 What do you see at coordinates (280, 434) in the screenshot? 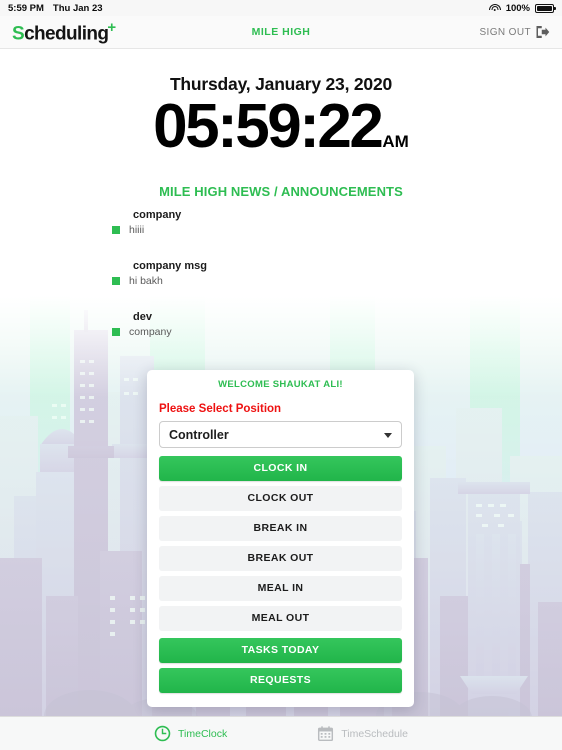
I see `position-select: Controller` at bounding box center [280, 434].